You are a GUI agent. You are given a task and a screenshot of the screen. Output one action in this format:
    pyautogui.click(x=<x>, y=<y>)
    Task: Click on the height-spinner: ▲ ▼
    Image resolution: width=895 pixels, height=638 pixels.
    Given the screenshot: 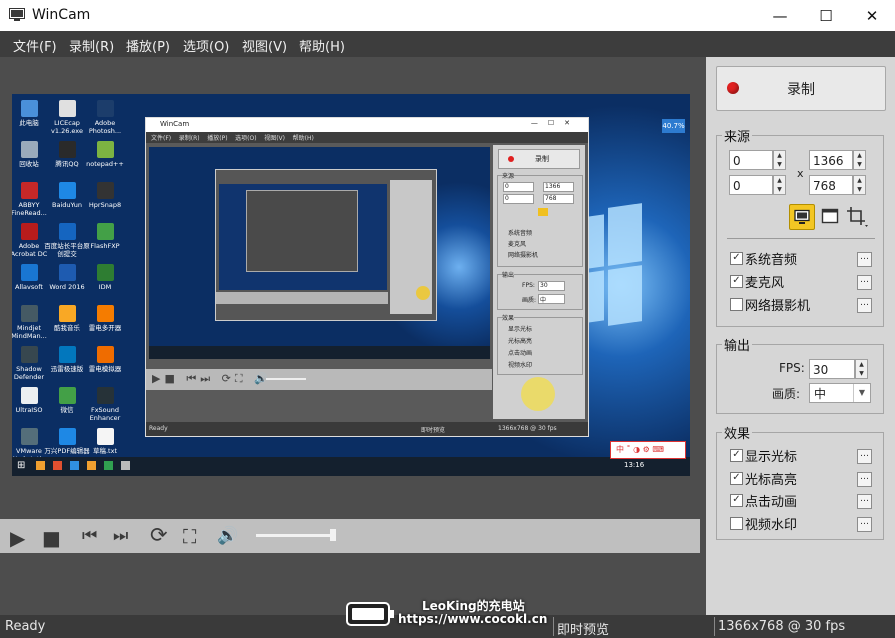 What is the action you would take?
    pyautogui.click(x=859, y=185)
    